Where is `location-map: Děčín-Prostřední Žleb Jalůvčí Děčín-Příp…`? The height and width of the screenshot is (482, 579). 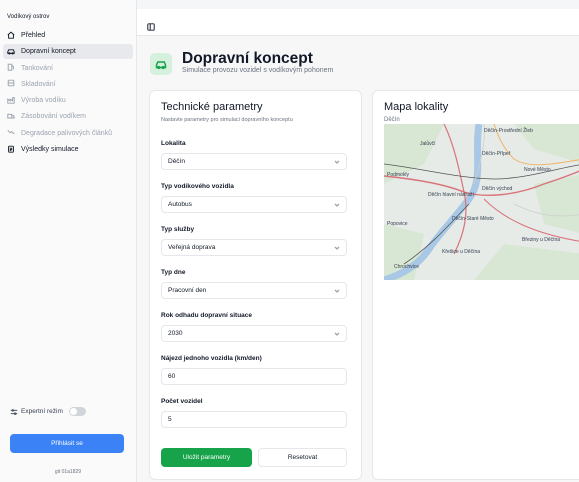 location-map: Děčín-Prostřední Žleb Jalůvčí Děčín-Příp… is located at coordinates (481, 202).